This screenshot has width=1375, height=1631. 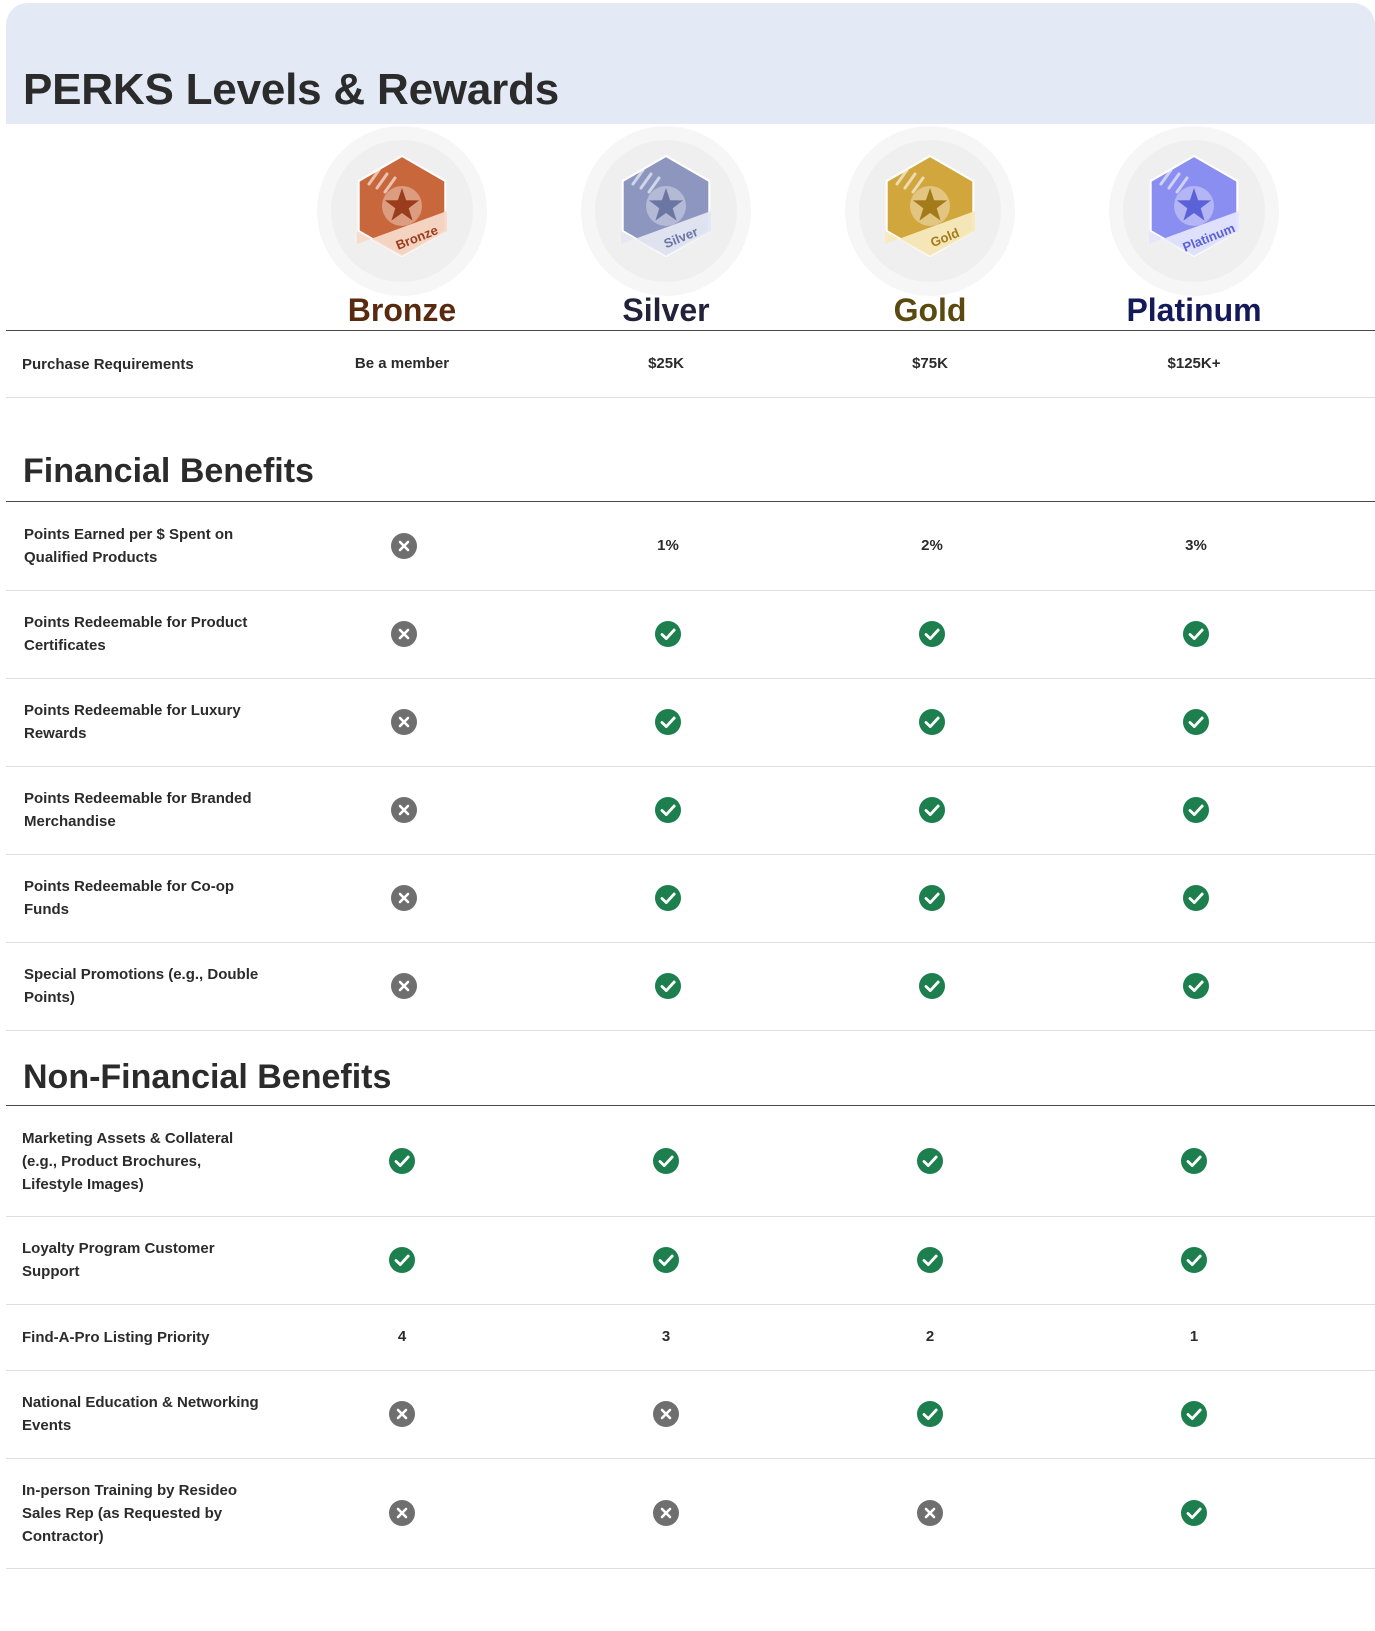 What do you see at coordinates (118, 1260) in the screenshot?
I see `row-label: Loyalty Program Customer Support` at bounding box center [118, 1260].